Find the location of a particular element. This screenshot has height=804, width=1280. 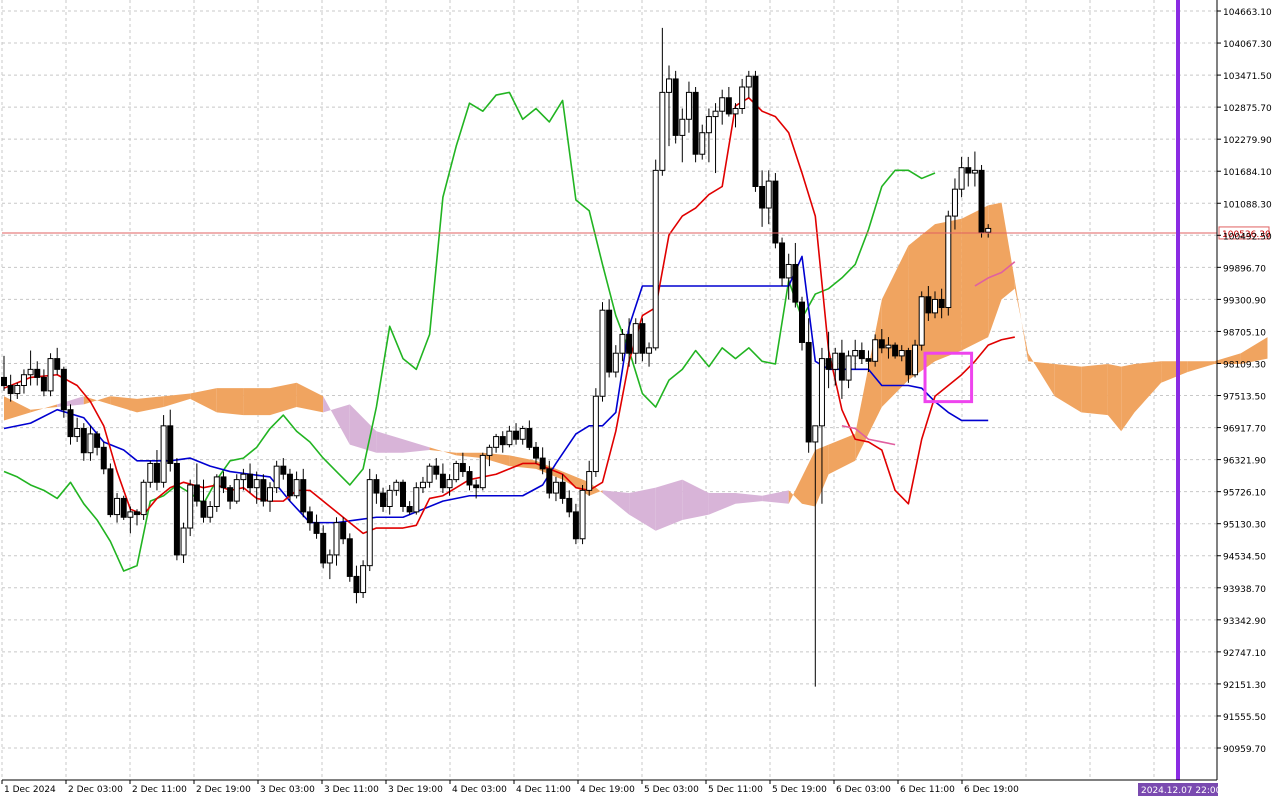

y-tick-label: 99896.70 is located at coordinates (1244, 269).